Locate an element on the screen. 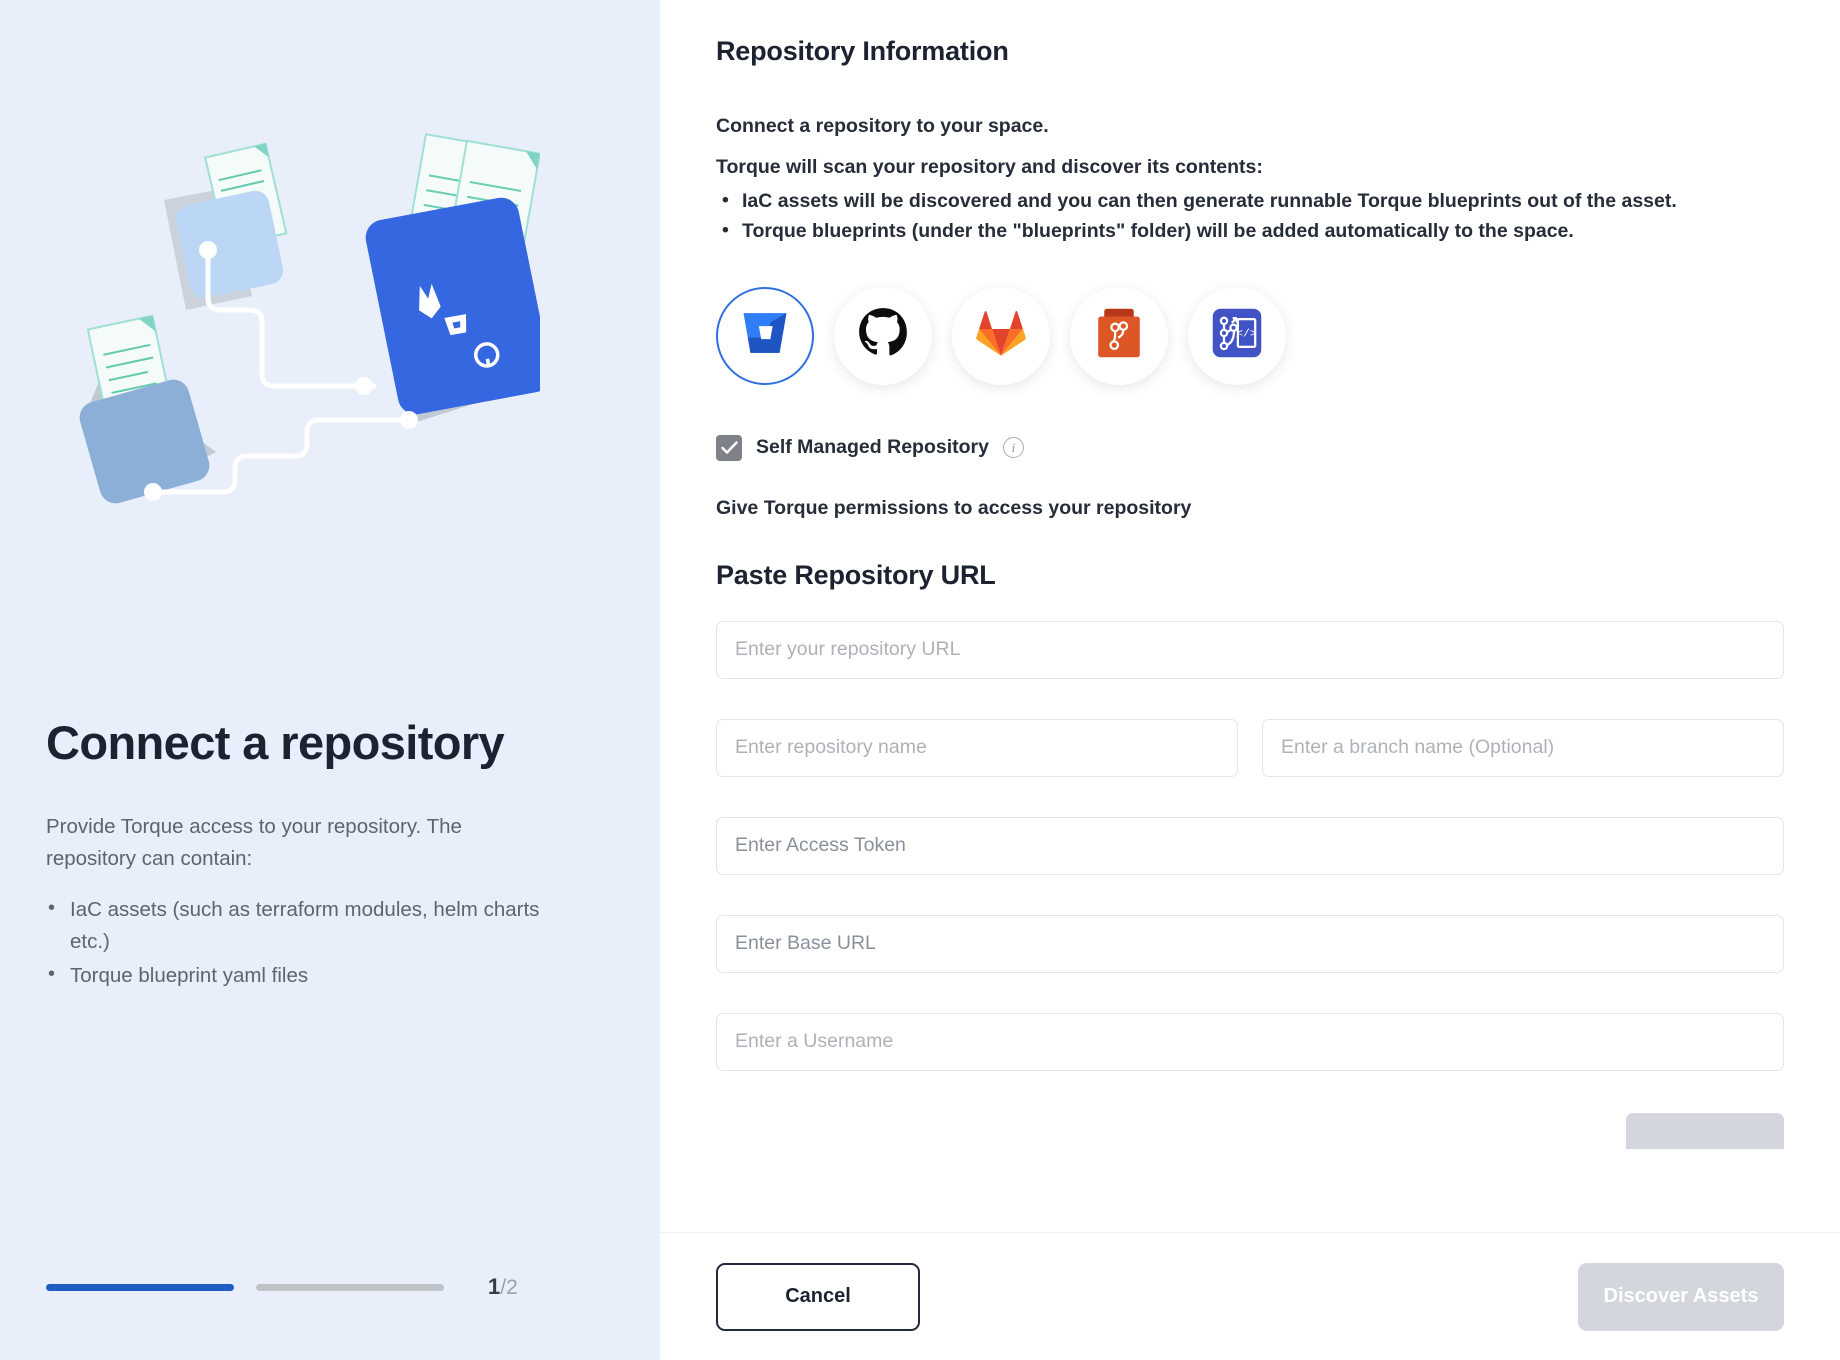 This screenshot has width=1840, height=1360. paste-repository-url-title: Paste Repository URL is located at coordinates (856, 574).